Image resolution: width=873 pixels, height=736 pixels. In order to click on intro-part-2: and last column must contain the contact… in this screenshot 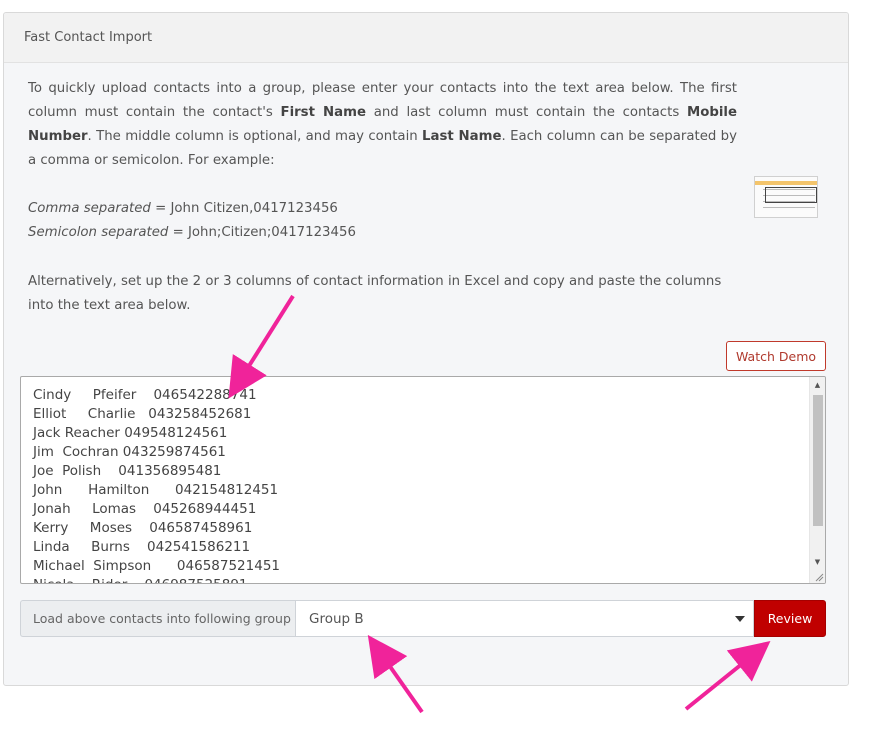, I will do `click(526, 112)`.